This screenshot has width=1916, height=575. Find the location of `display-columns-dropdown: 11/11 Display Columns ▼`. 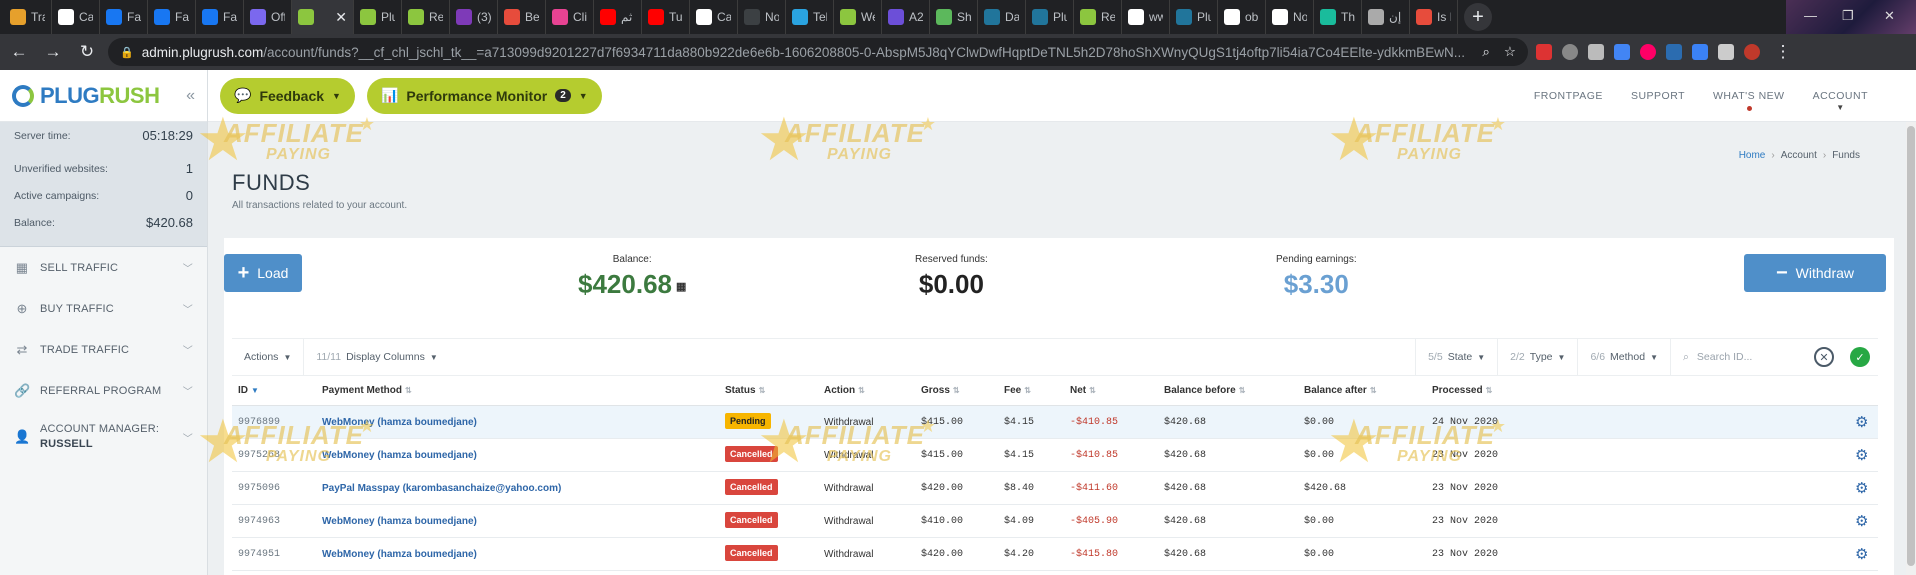

display-columns-dropdown: 11/11 Display Columns ▼ is located at coordinates (376, 357).